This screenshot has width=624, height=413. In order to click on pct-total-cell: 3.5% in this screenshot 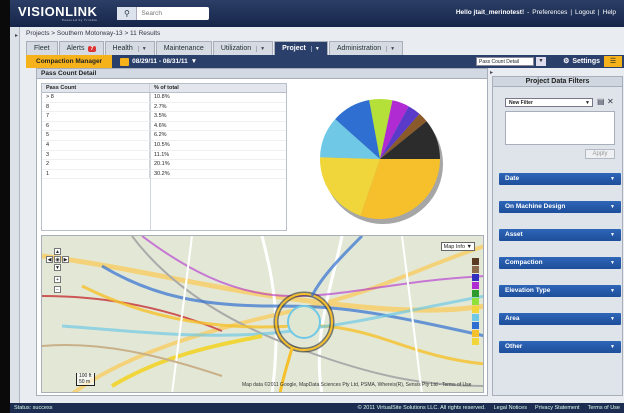, I will do `click(160, 116)`.